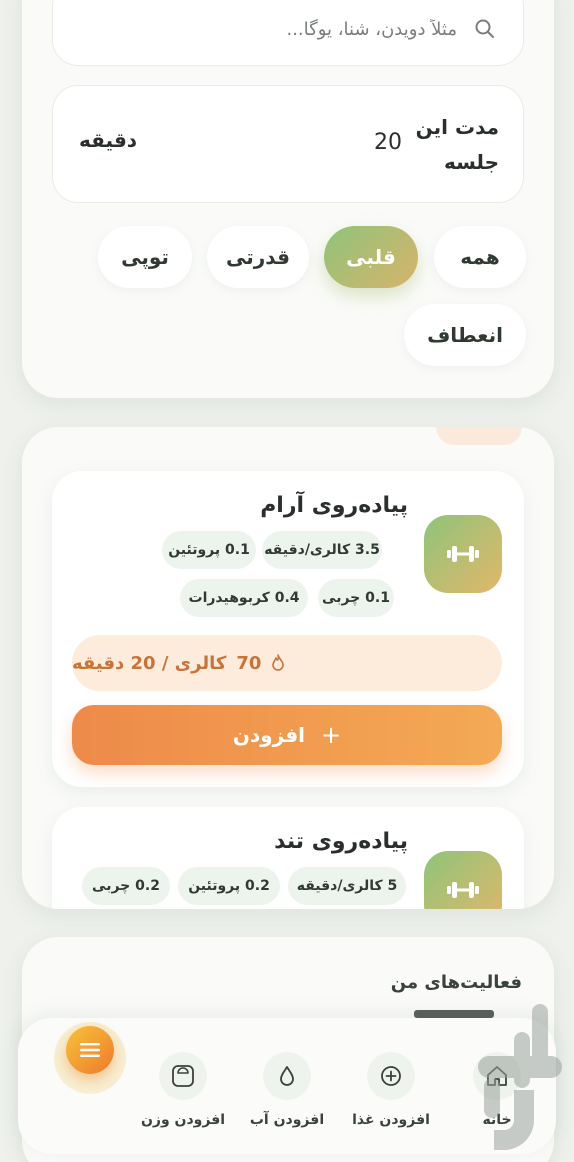  What do you see at coordinates (484, 28) in the screenshot?
I see `search-icon` at bounding box center [484, 28].